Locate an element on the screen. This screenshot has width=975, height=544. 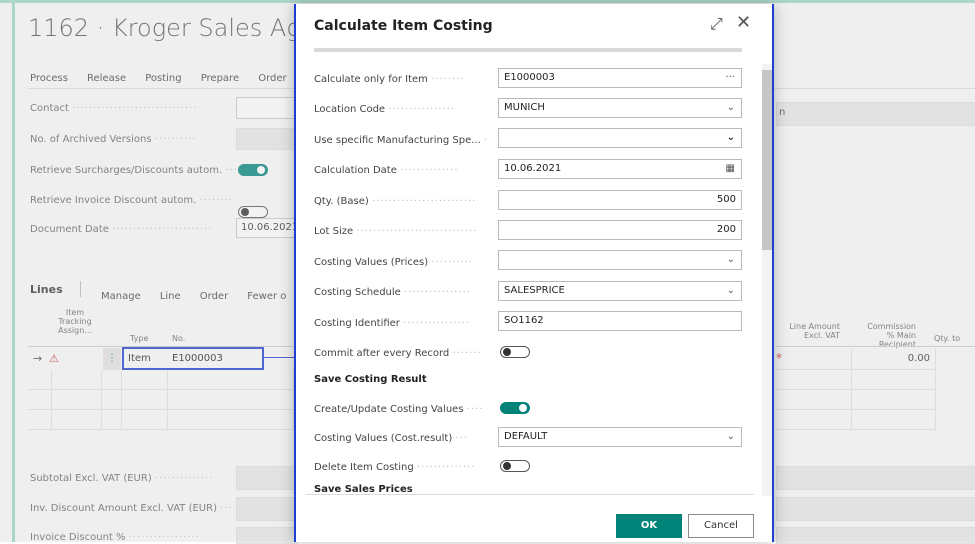
calculation-date-label: Calculation Date ·············· is located at coordinates (386, 170).